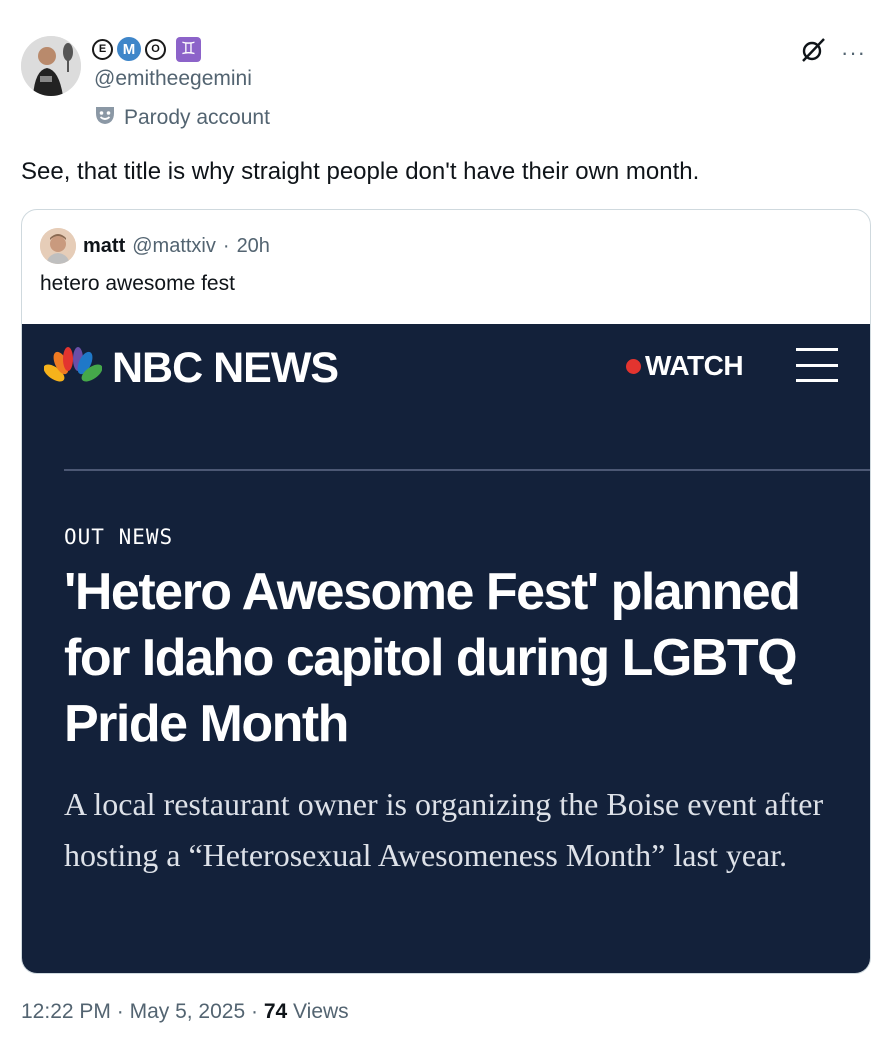 The image size is (880, 1052). I want to click on views-count: 74, so click(275, 1011).